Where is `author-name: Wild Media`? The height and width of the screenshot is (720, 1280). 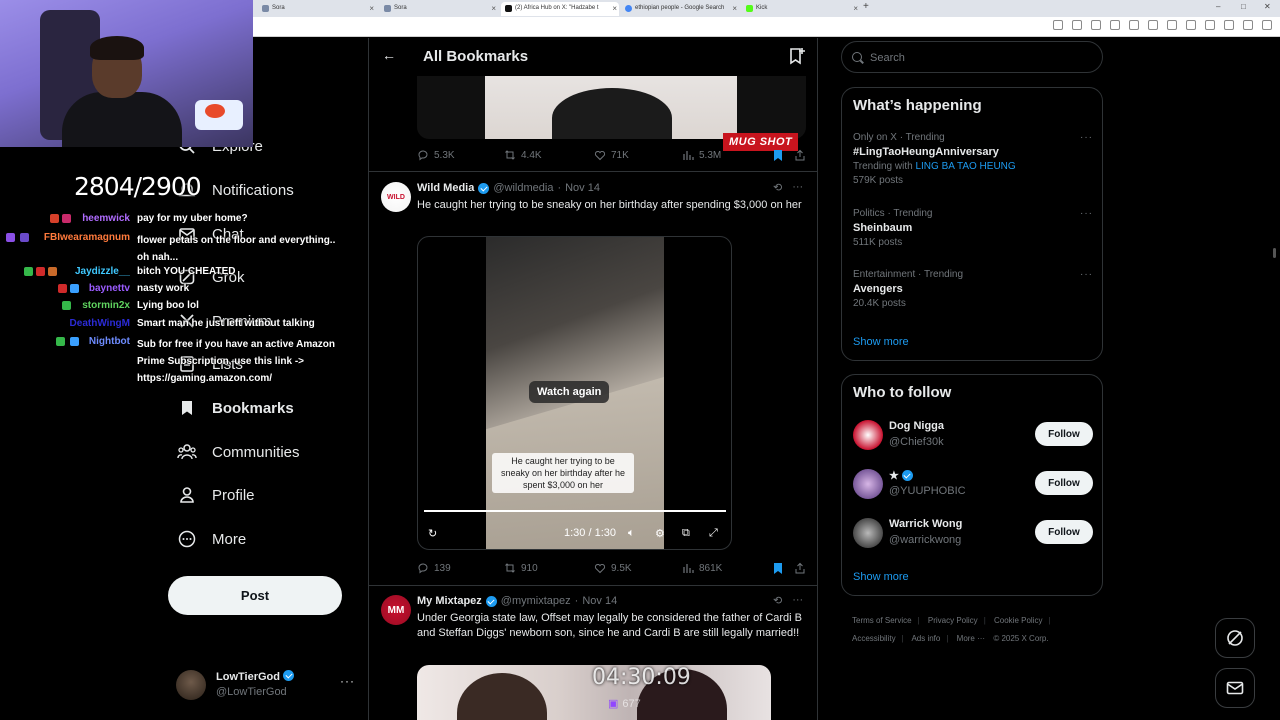
author-name: Wild Media is located at coordinates (445, 188).